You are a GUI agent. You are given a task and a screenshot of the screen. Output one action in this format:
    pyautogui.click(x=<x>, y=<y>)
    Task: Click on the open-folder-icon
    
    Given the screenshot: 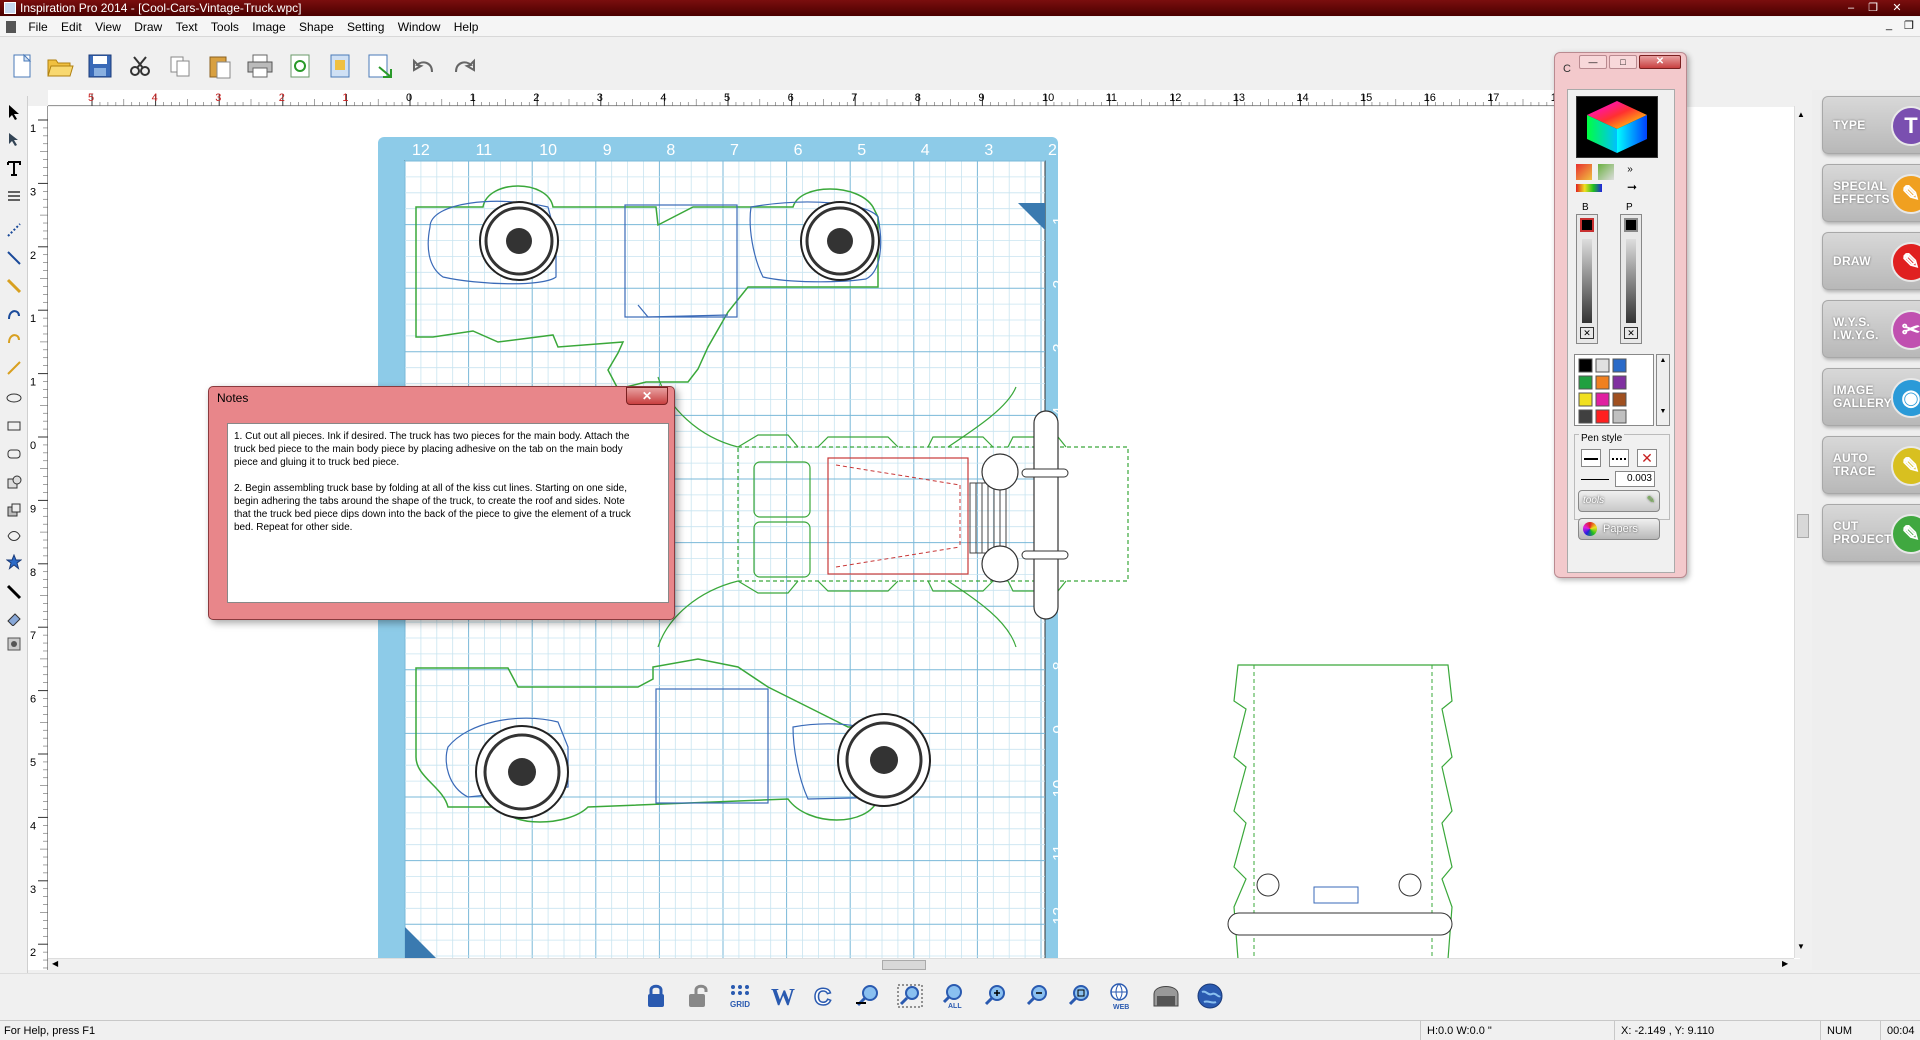 What is the action you would take?
    pyautogui.click(x=60, y=66)
    